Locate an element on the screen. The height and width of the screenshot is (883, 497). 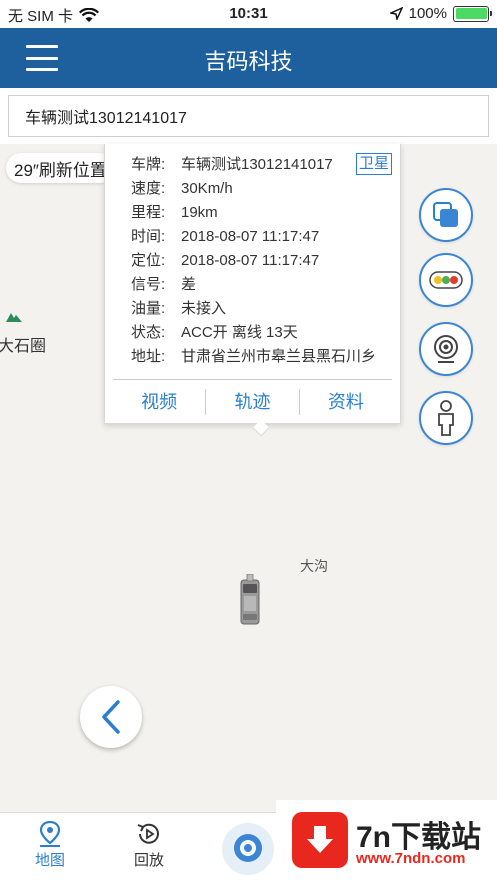
track-button: 轨迹 is located at coordinates (252, 402).